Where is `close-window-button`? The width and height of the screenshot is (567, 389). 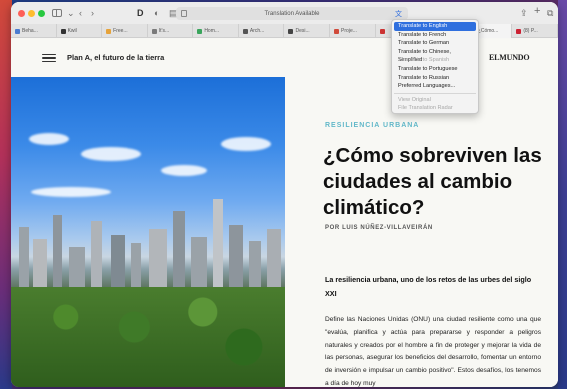 close-window-button is located at coordinates (21, 13).